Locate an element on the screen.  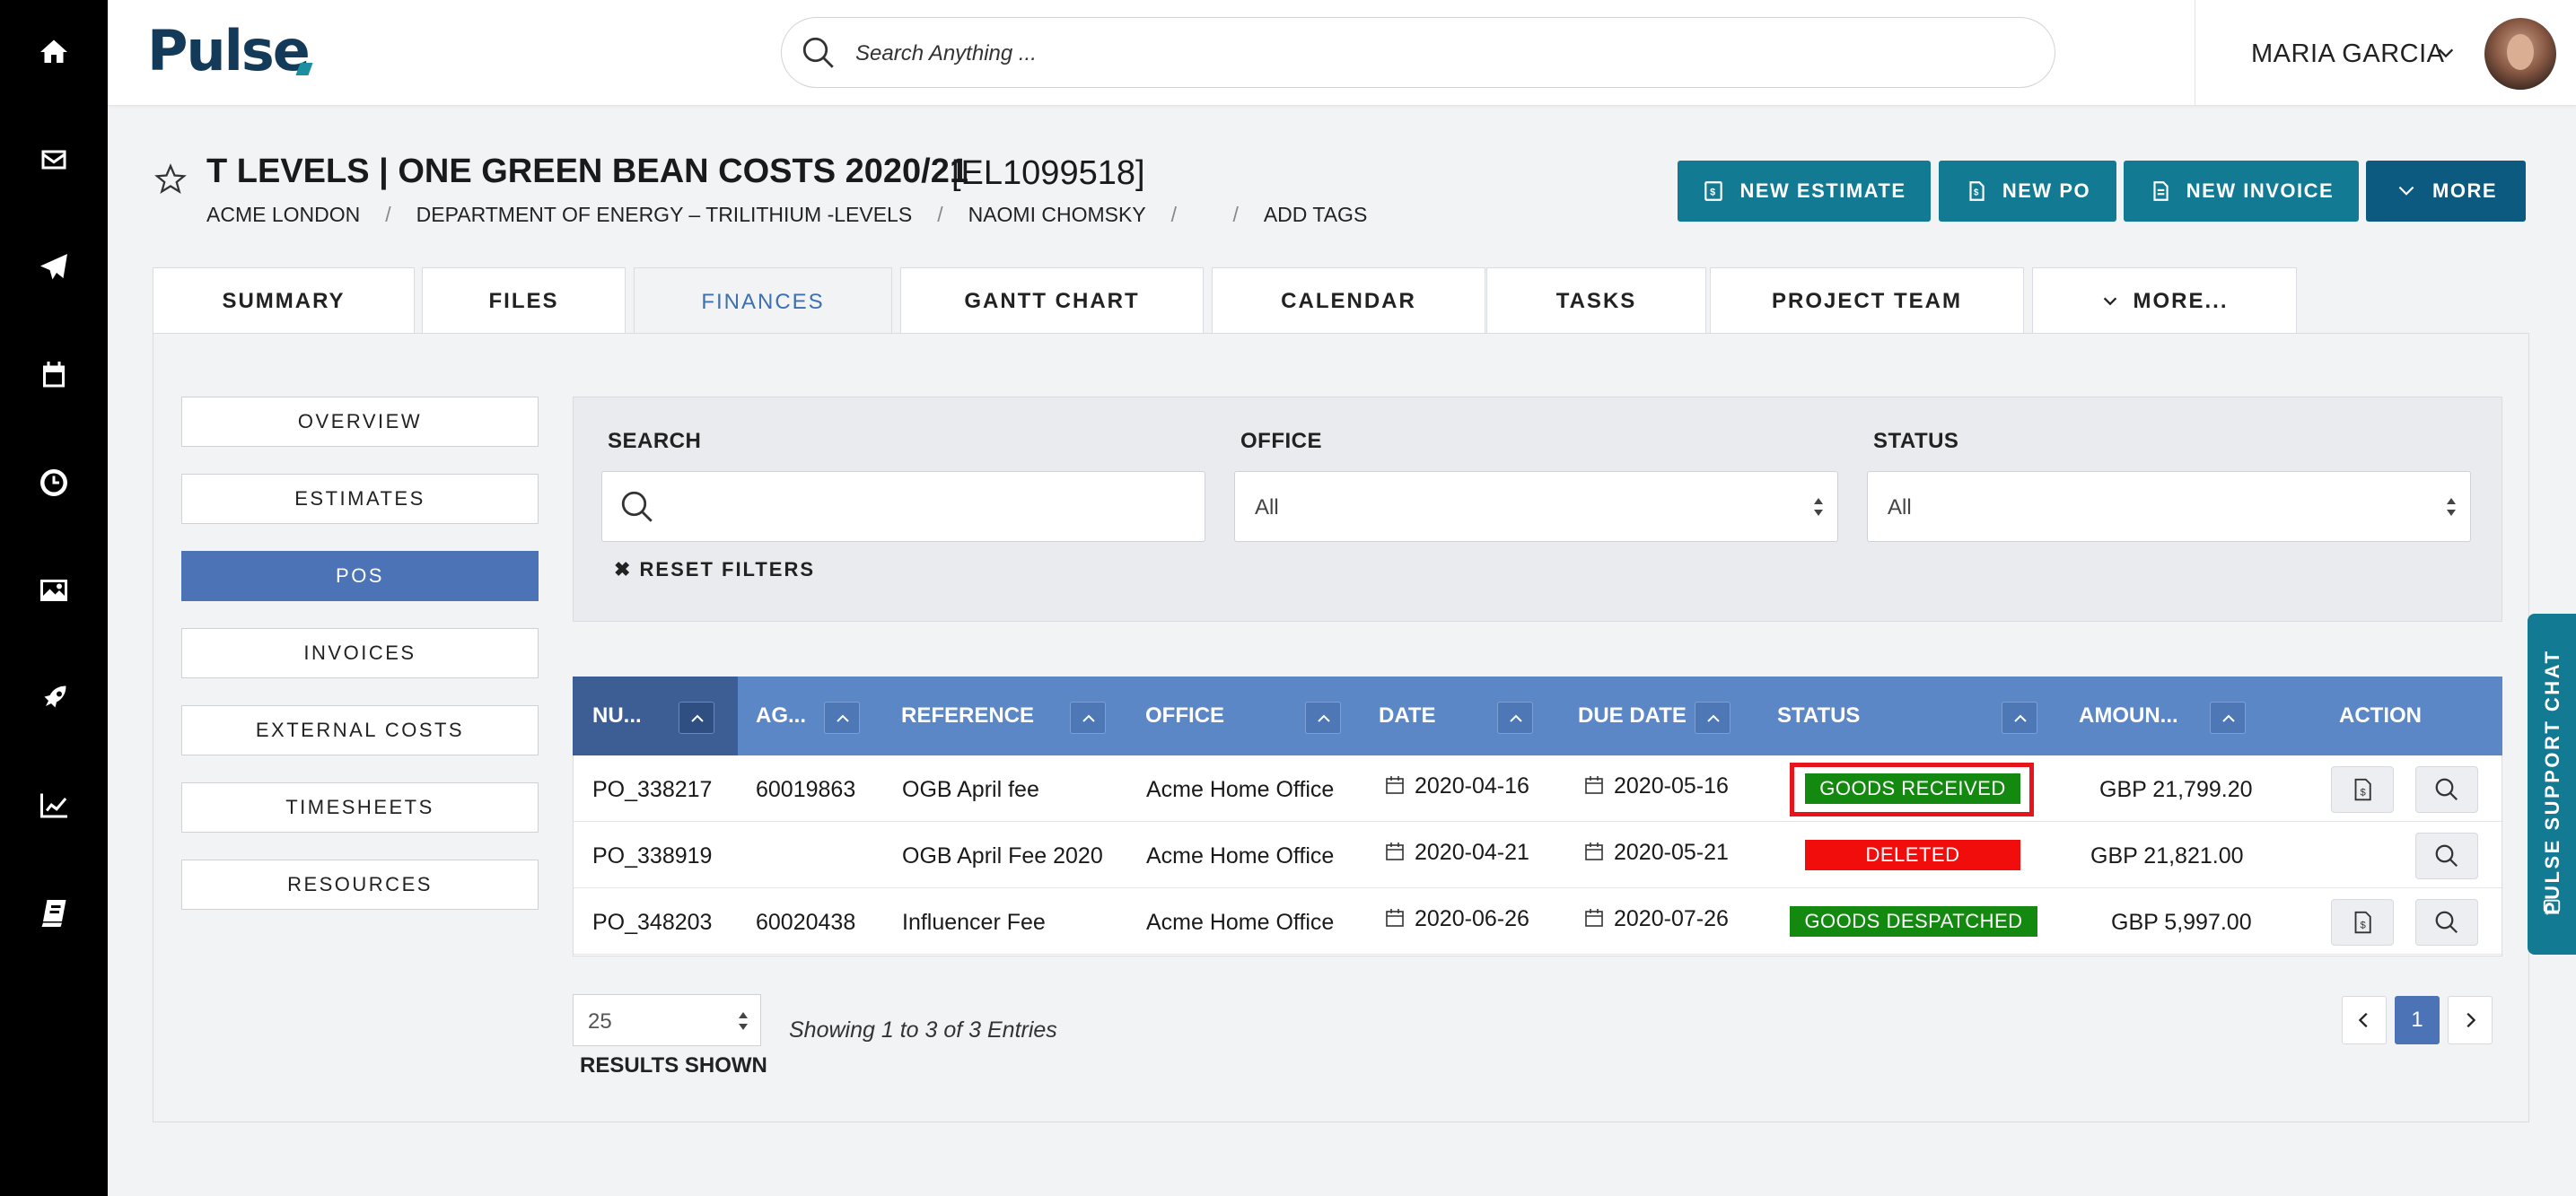
column-label-reference: REFERENCE is located at coordinates (968, 715).